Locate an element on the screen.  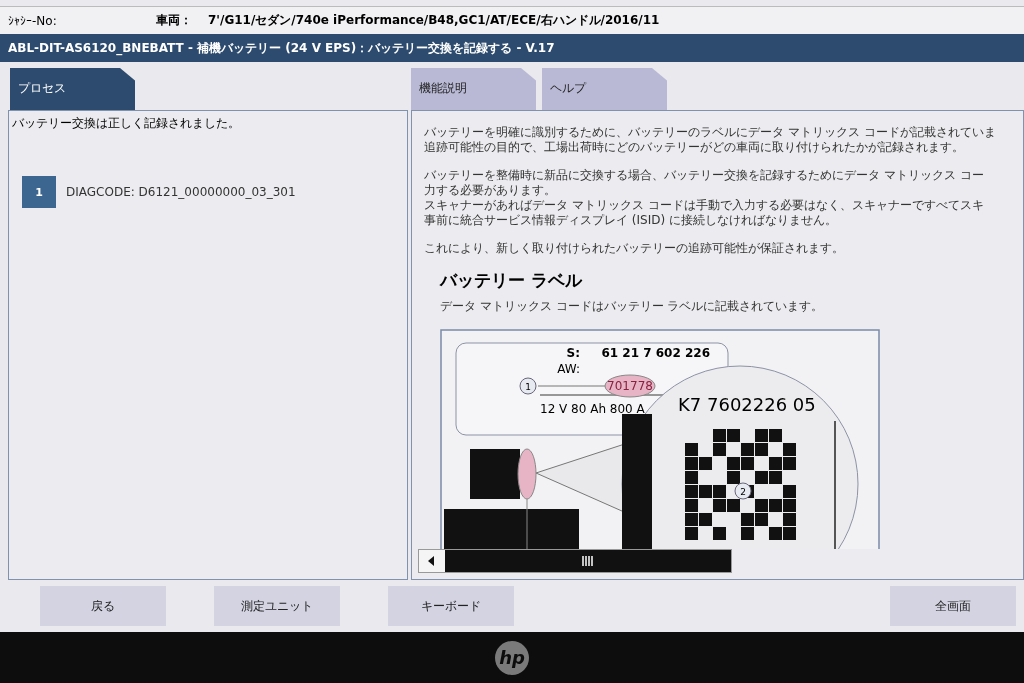
vehicle-label: 車両： is located at coordinates (174, 20).